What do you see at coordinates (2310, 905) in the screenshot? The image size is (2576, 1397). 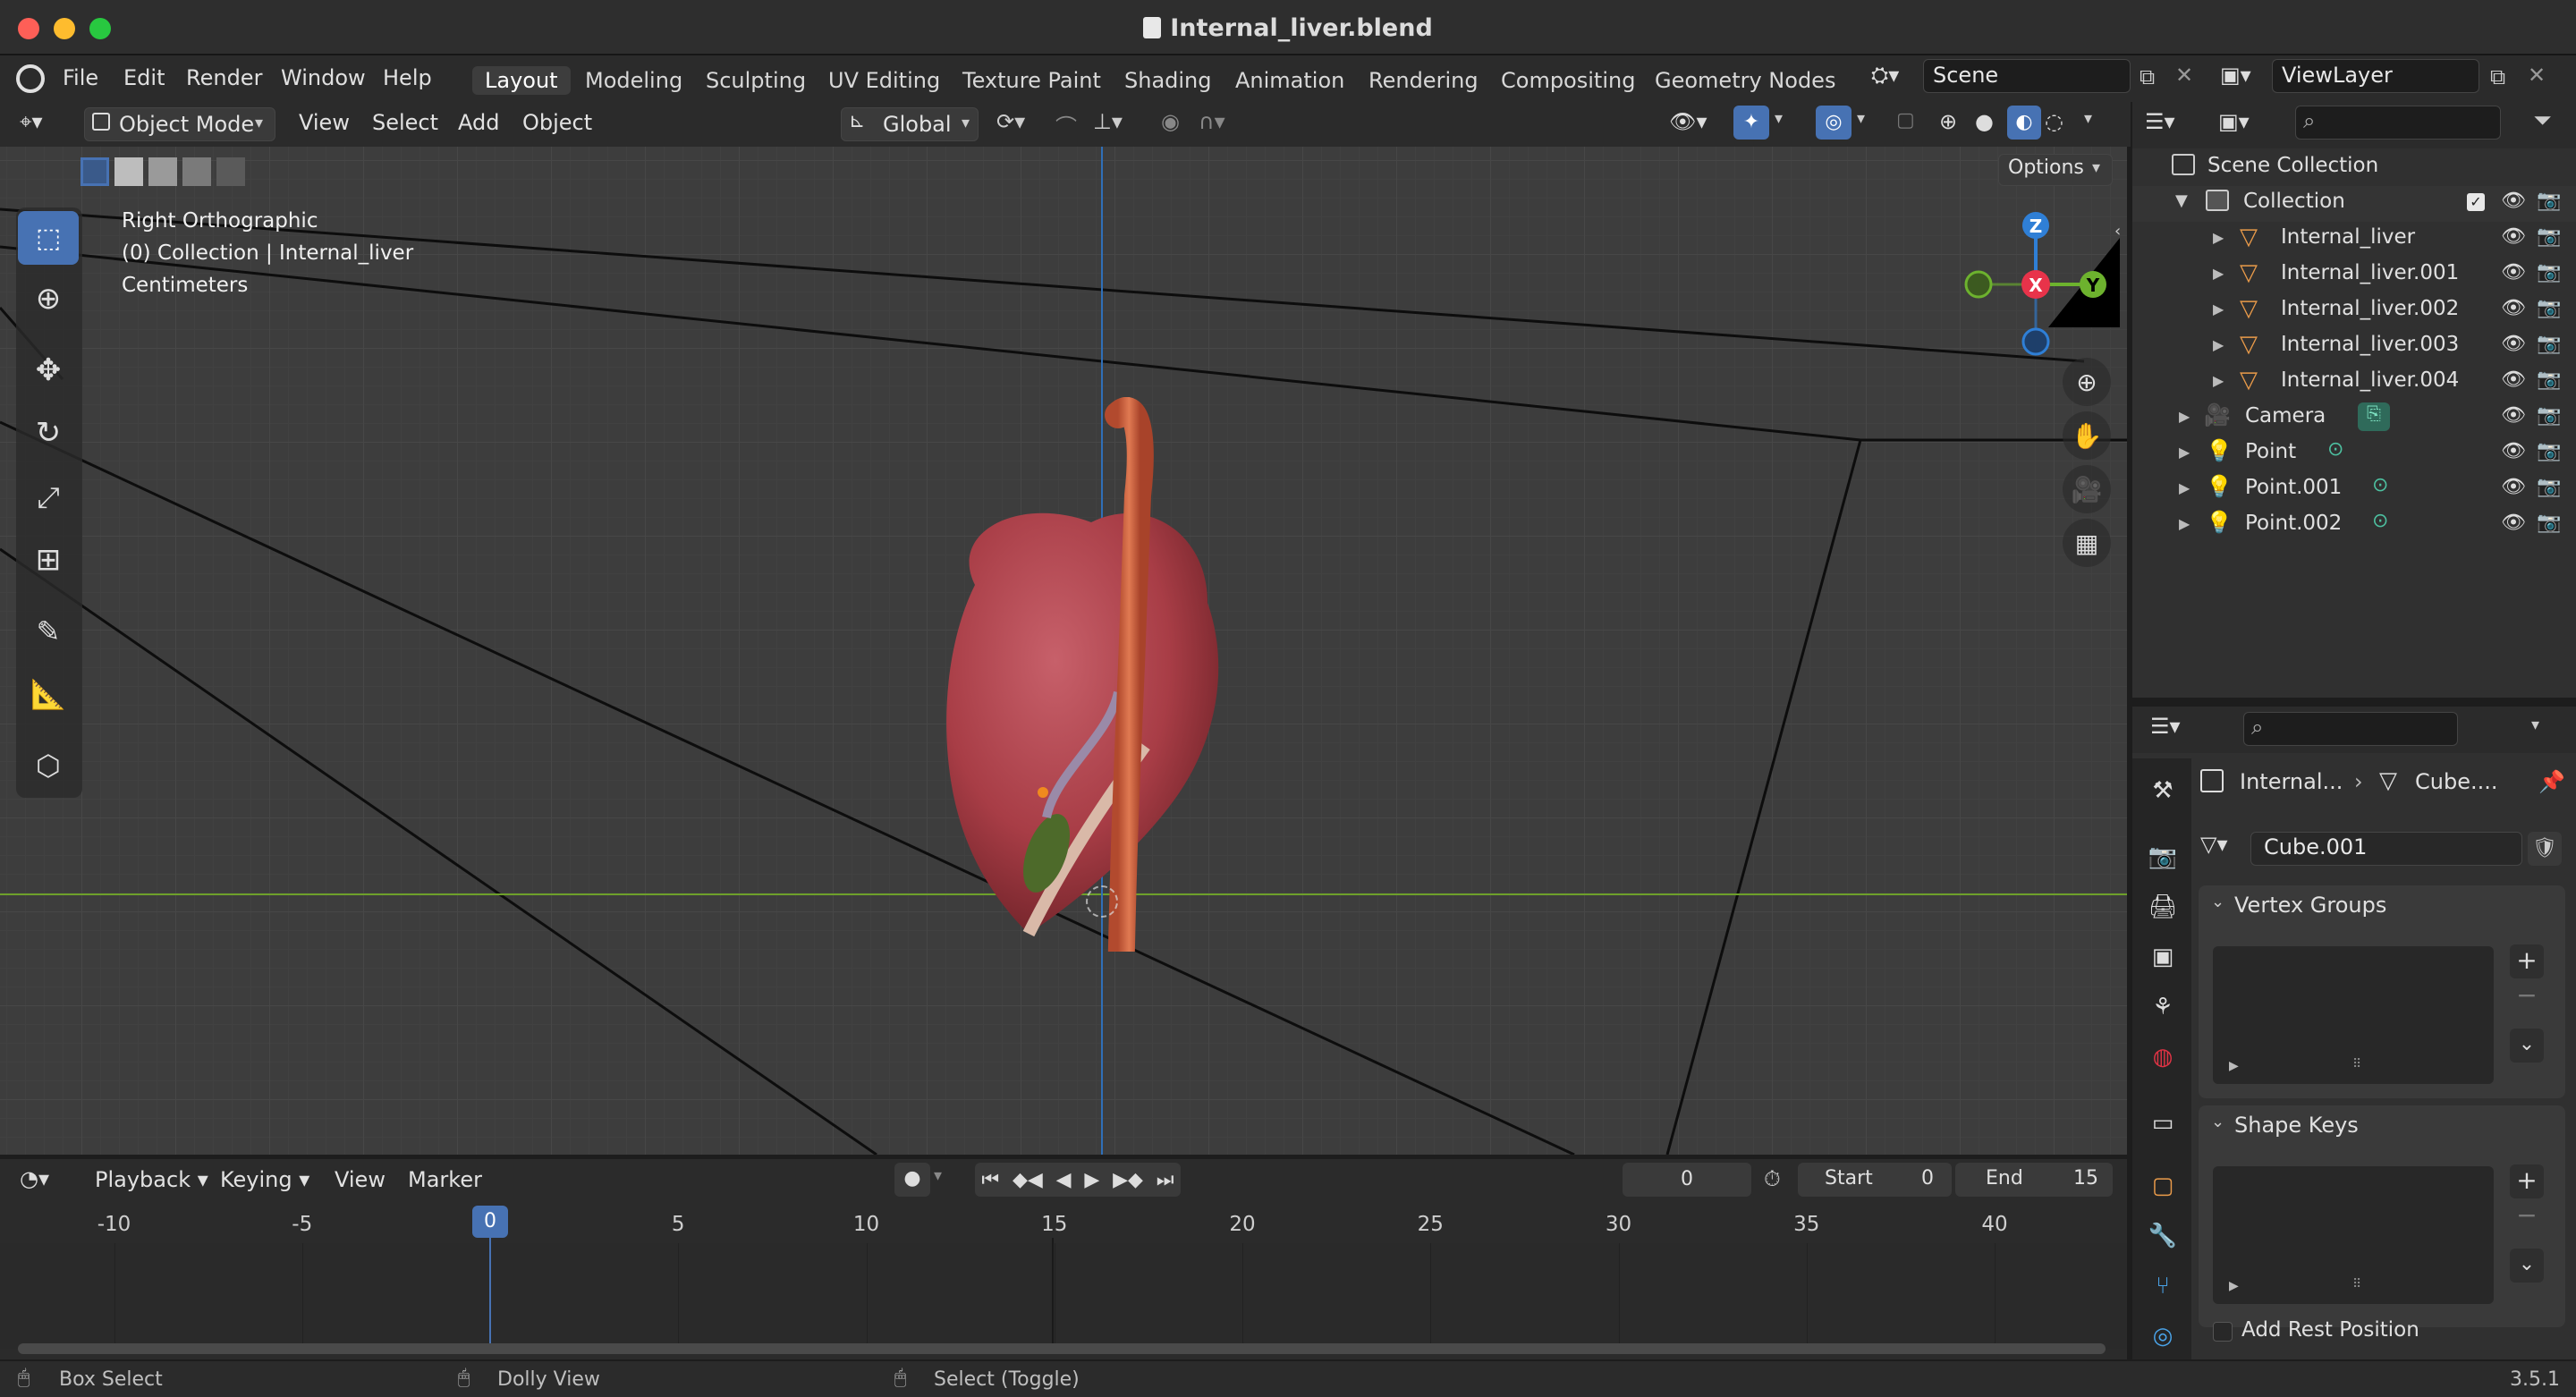 I see `vertex-groups-header: Vertex Groups` at bounding box center [2310, 905].